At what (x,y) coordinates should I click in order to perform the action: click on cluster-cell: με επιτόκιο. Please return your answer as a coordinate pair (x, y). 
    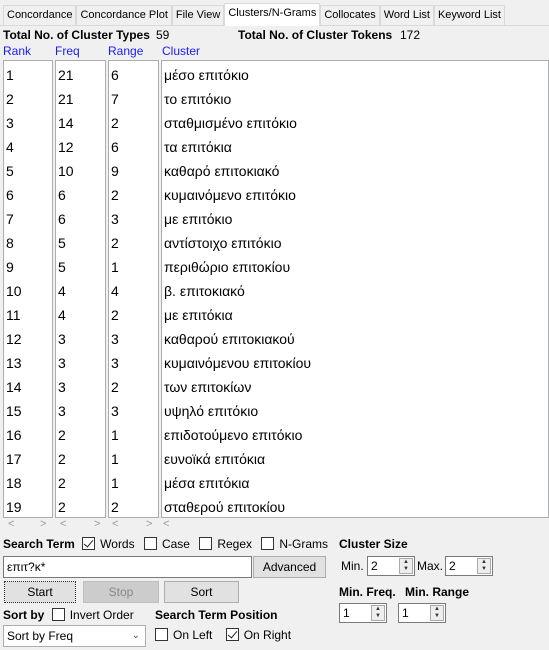
    Looking at the image, I should click on (355, 219).